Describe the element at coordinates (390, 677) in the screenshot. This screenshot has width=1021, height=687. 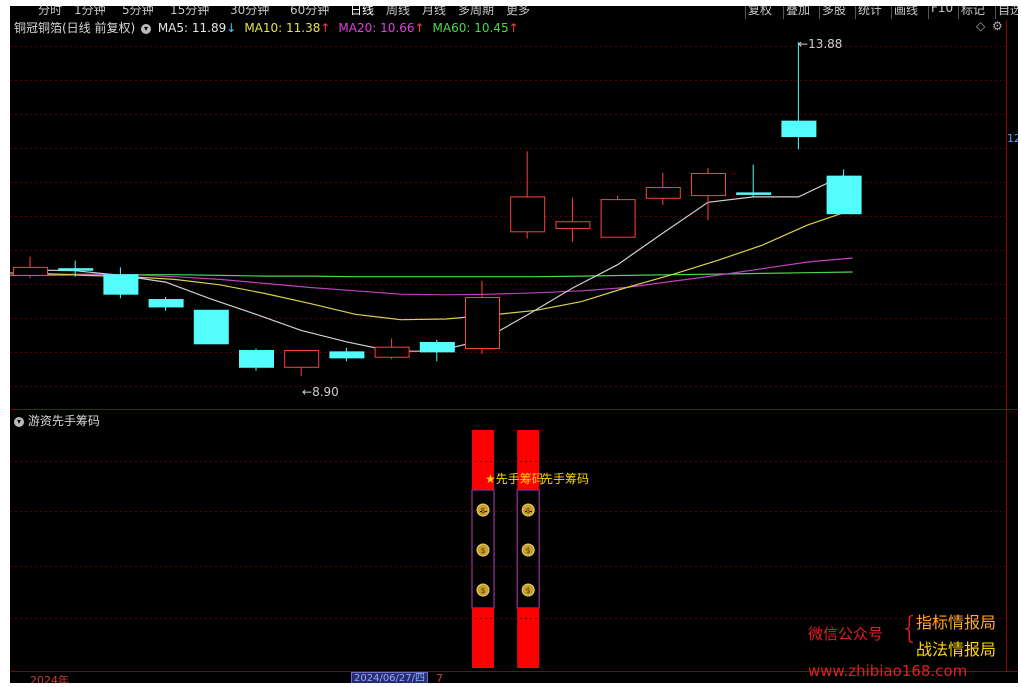
I see `date-cursor-label: 2024/06/27/四` at that location.